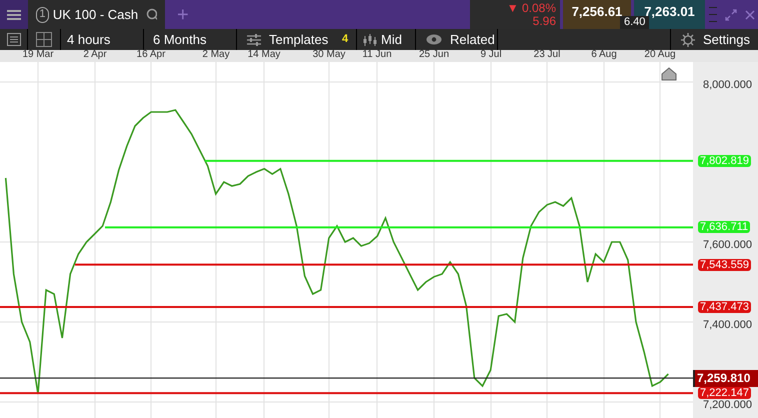 This screenshot has height=418, width=758. What do you see at coordinates (727, 325) in the screenshot?
I see `price-axis-label: 7,400.000` at bounding box center [727, 325].